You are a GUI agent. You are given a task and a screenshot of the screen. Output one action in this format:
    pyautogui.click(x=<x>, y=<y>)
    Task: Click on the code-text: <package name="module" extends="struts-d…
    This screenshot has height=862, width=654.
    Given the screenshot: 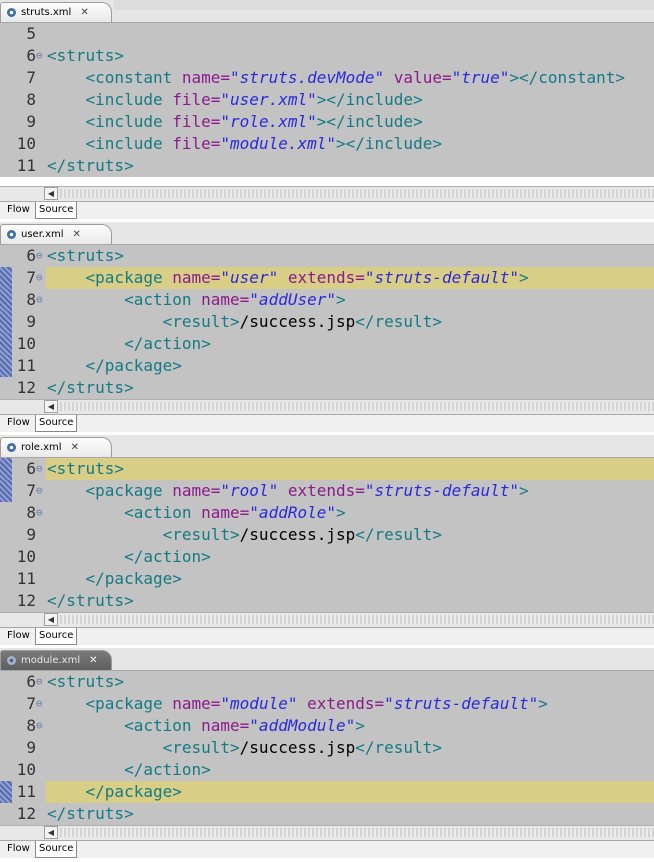 What is the action you would take?
    pyautogui.click(x=350, y=704)
    